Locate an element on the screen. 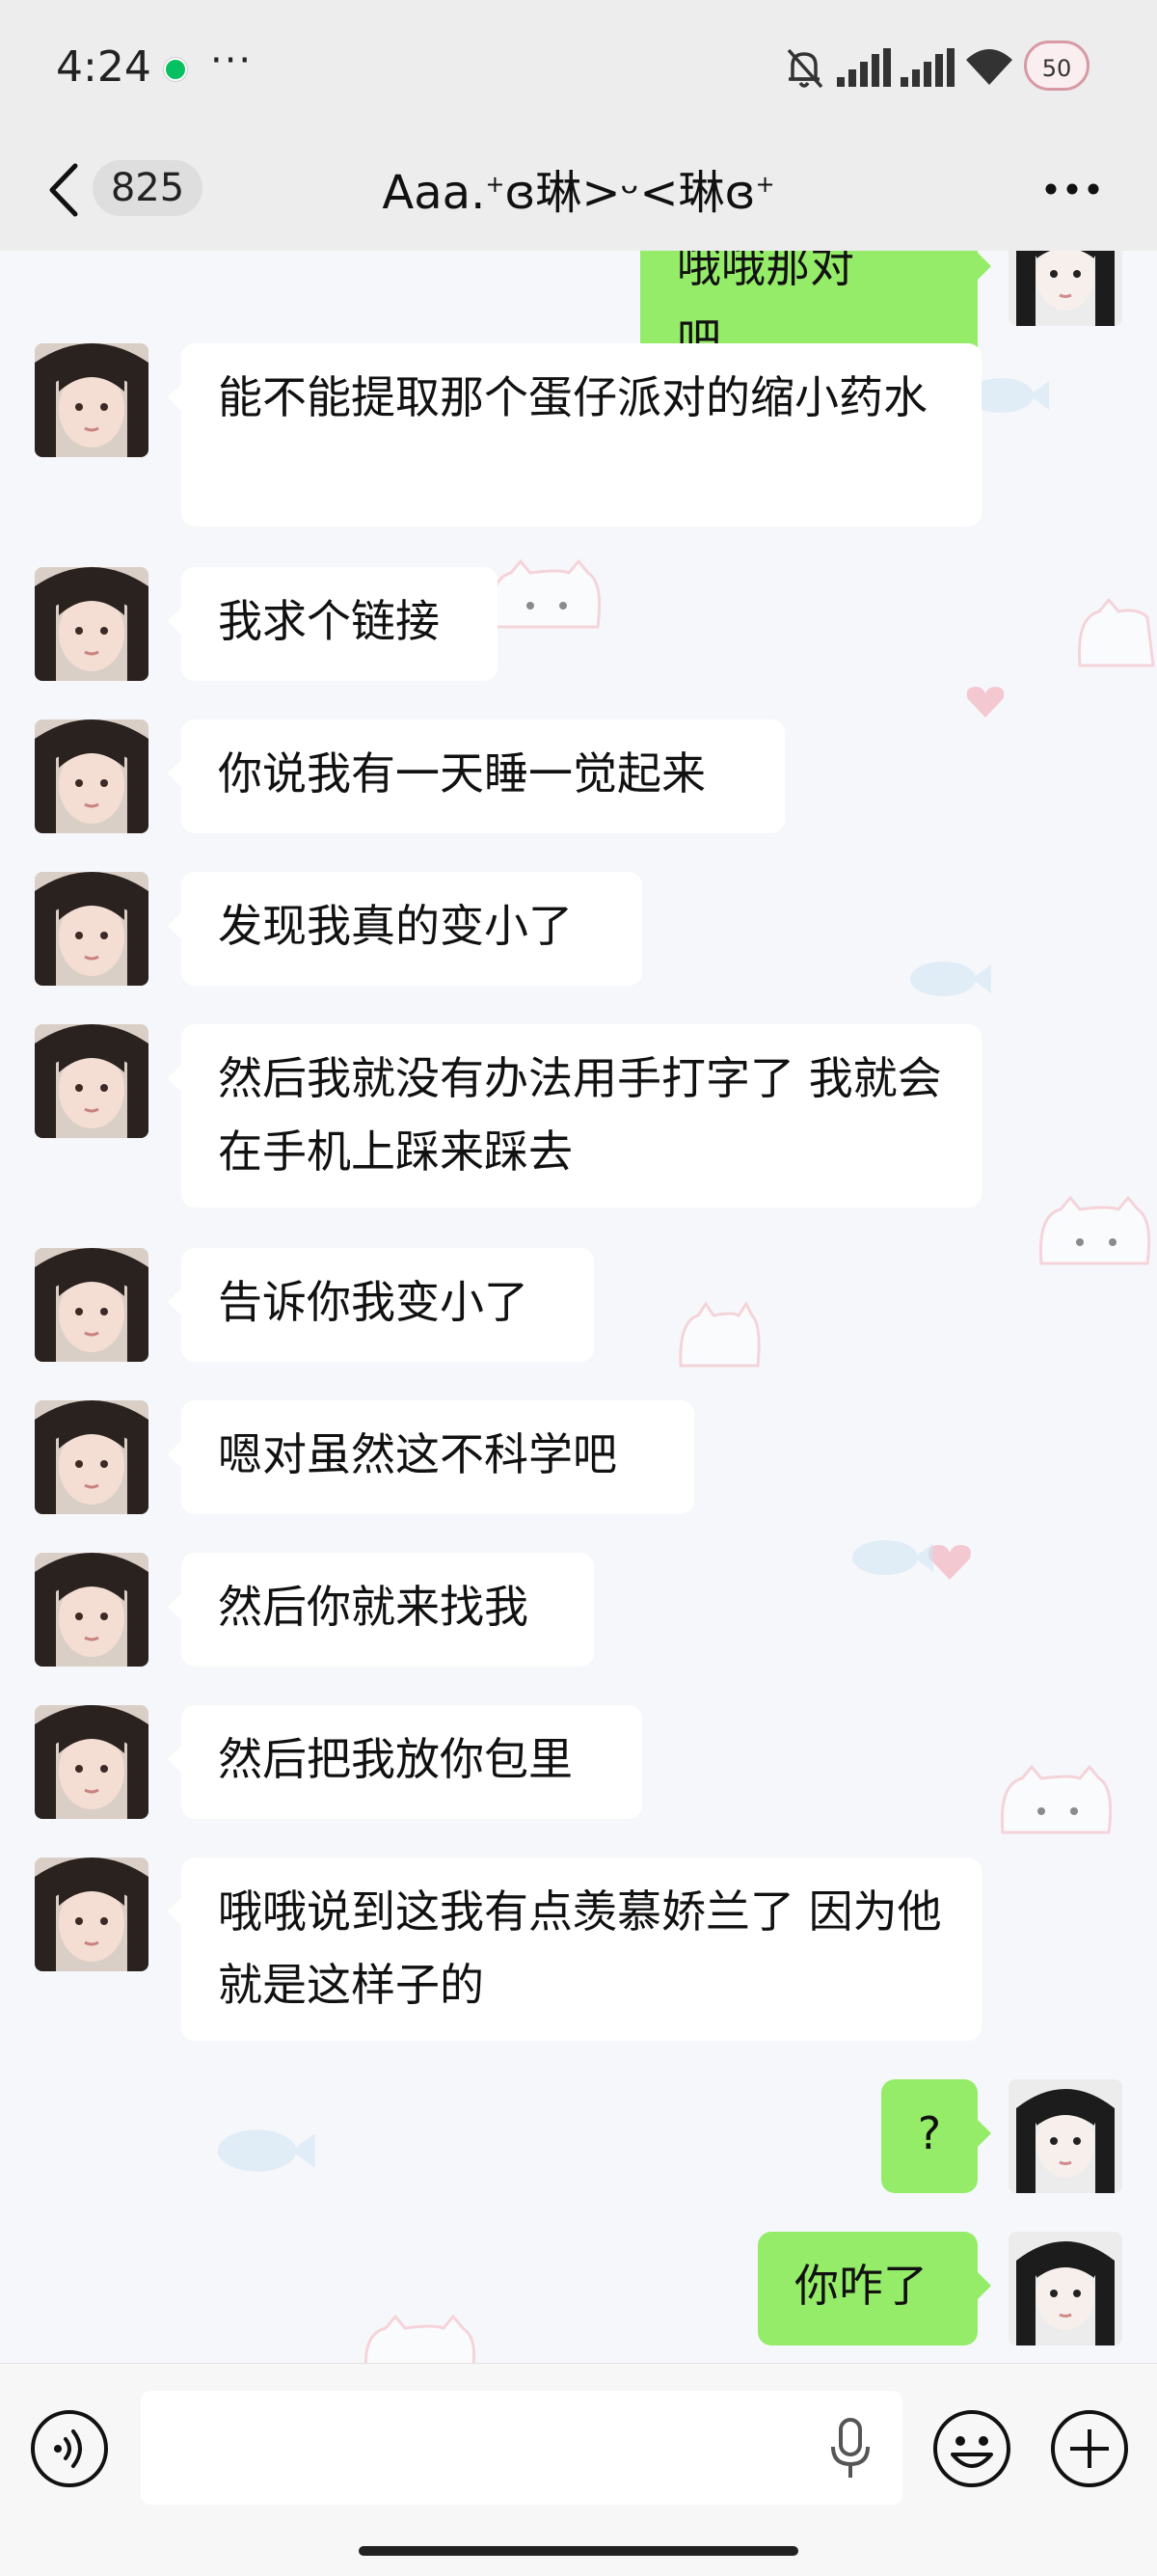  wifi-icon is located at coordinates (989, 67).